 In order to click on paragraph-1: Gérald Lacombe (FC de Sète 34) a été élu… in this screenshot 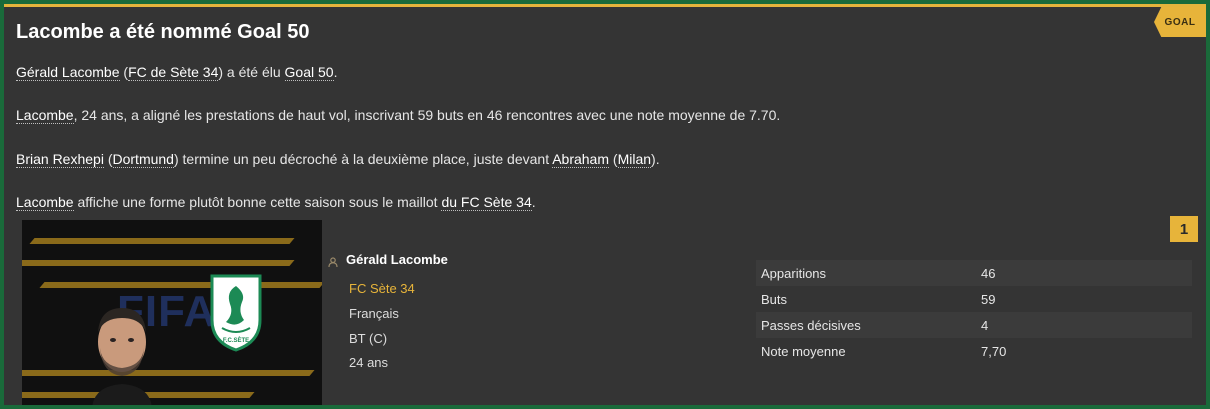, I will do `click(177, 72)`.